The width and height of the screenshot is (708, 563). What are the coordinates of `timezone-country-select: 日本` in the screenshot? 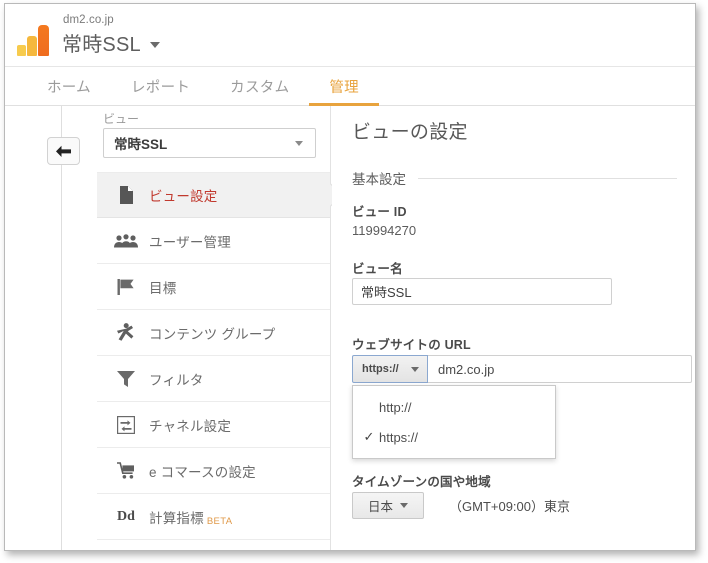 It's located at (388, 505).